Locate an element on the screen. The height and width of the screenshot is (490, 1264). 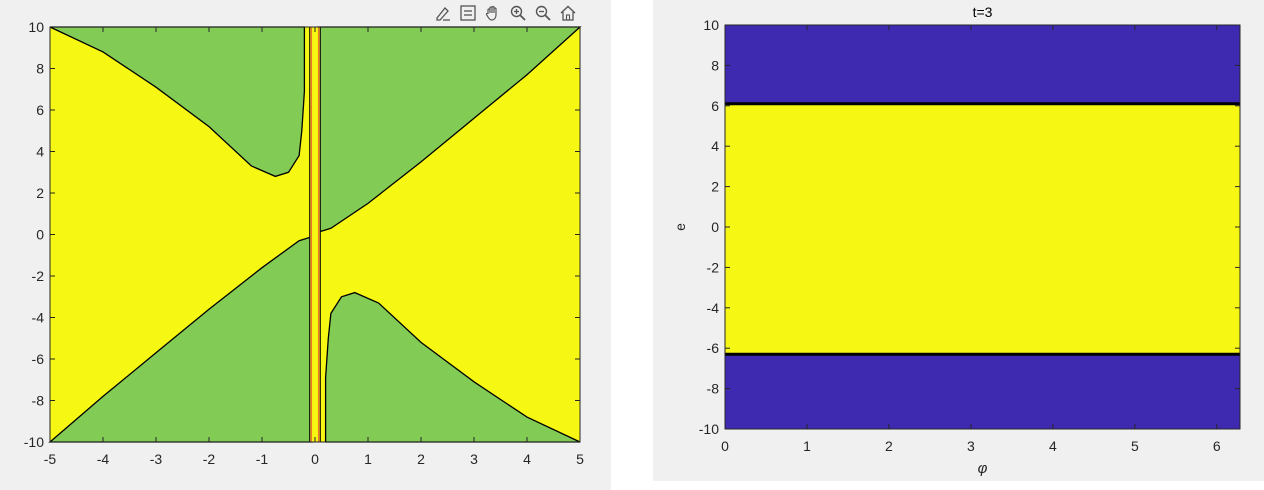
x-axis-label: φ is located at coordinates (983, 468).